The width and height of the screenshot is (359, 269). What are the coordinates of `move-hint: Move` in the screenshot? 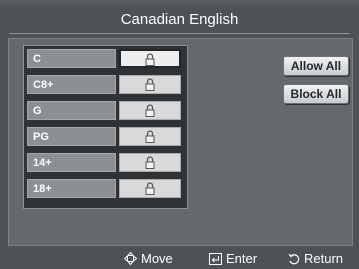 It's located at (148, 258).